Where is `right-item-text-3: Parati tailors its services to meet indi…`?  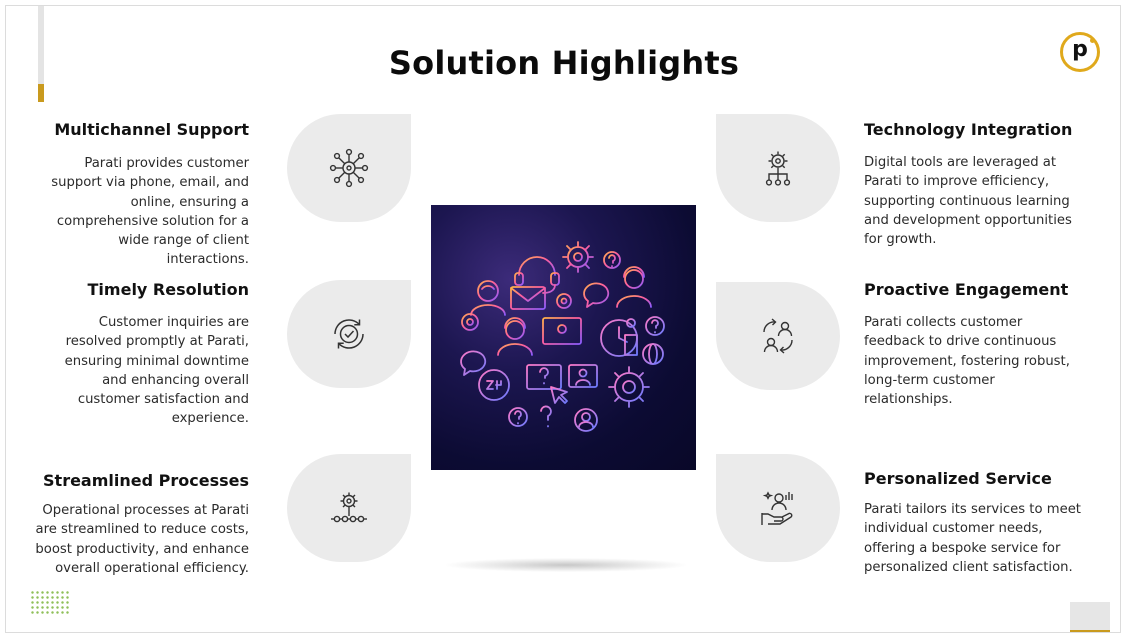 right-item-text-3: Parati tailors its services to meet indi… is located at coordinates (972, 538).